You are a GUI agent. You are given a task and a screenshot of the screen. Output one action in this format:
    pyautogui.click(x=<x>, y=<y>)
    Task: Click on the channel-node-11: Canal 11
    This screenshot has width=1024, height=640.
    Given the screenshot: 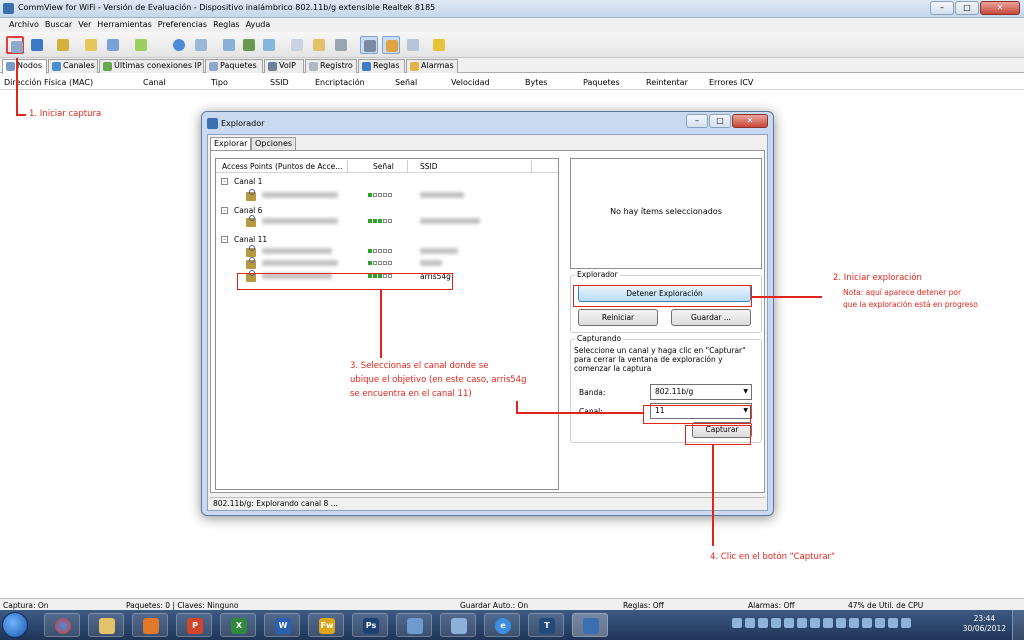 What is the action you would take?
    pyautogui.click(x=250, y=239)
    